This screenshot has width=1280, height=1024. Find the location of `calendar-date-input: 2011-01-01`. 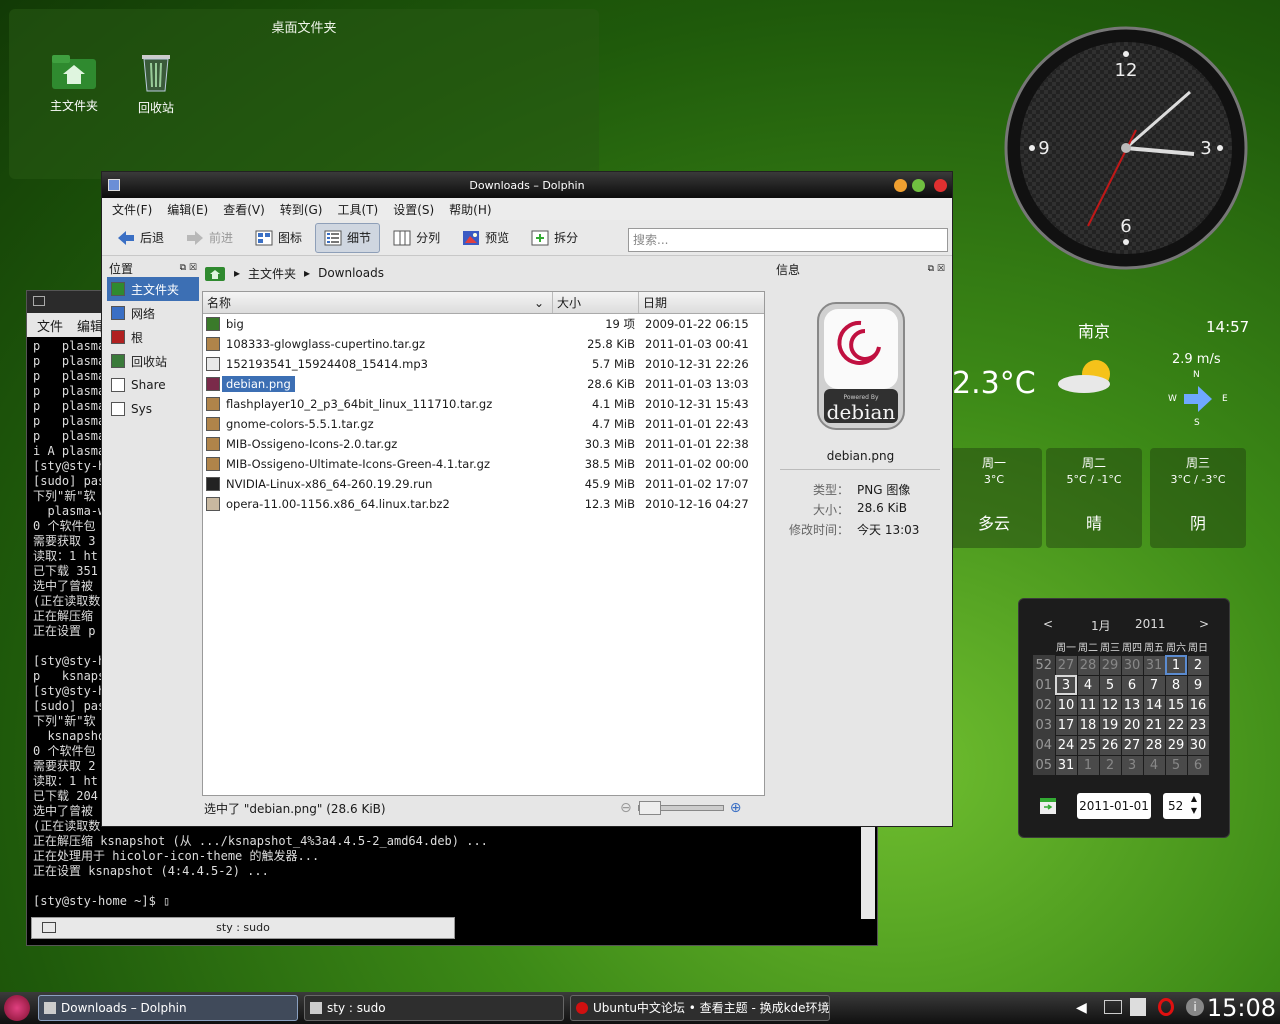

calendar-date-input: 2011-01-01 is located at coordinates (1114, 806).